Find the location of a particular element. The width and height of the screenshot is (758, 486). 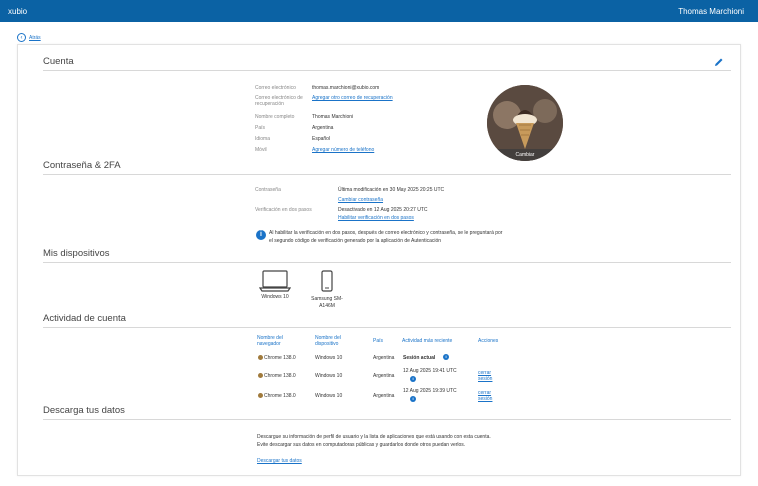

app-logo: xubio is located at coordinates (17, 11).